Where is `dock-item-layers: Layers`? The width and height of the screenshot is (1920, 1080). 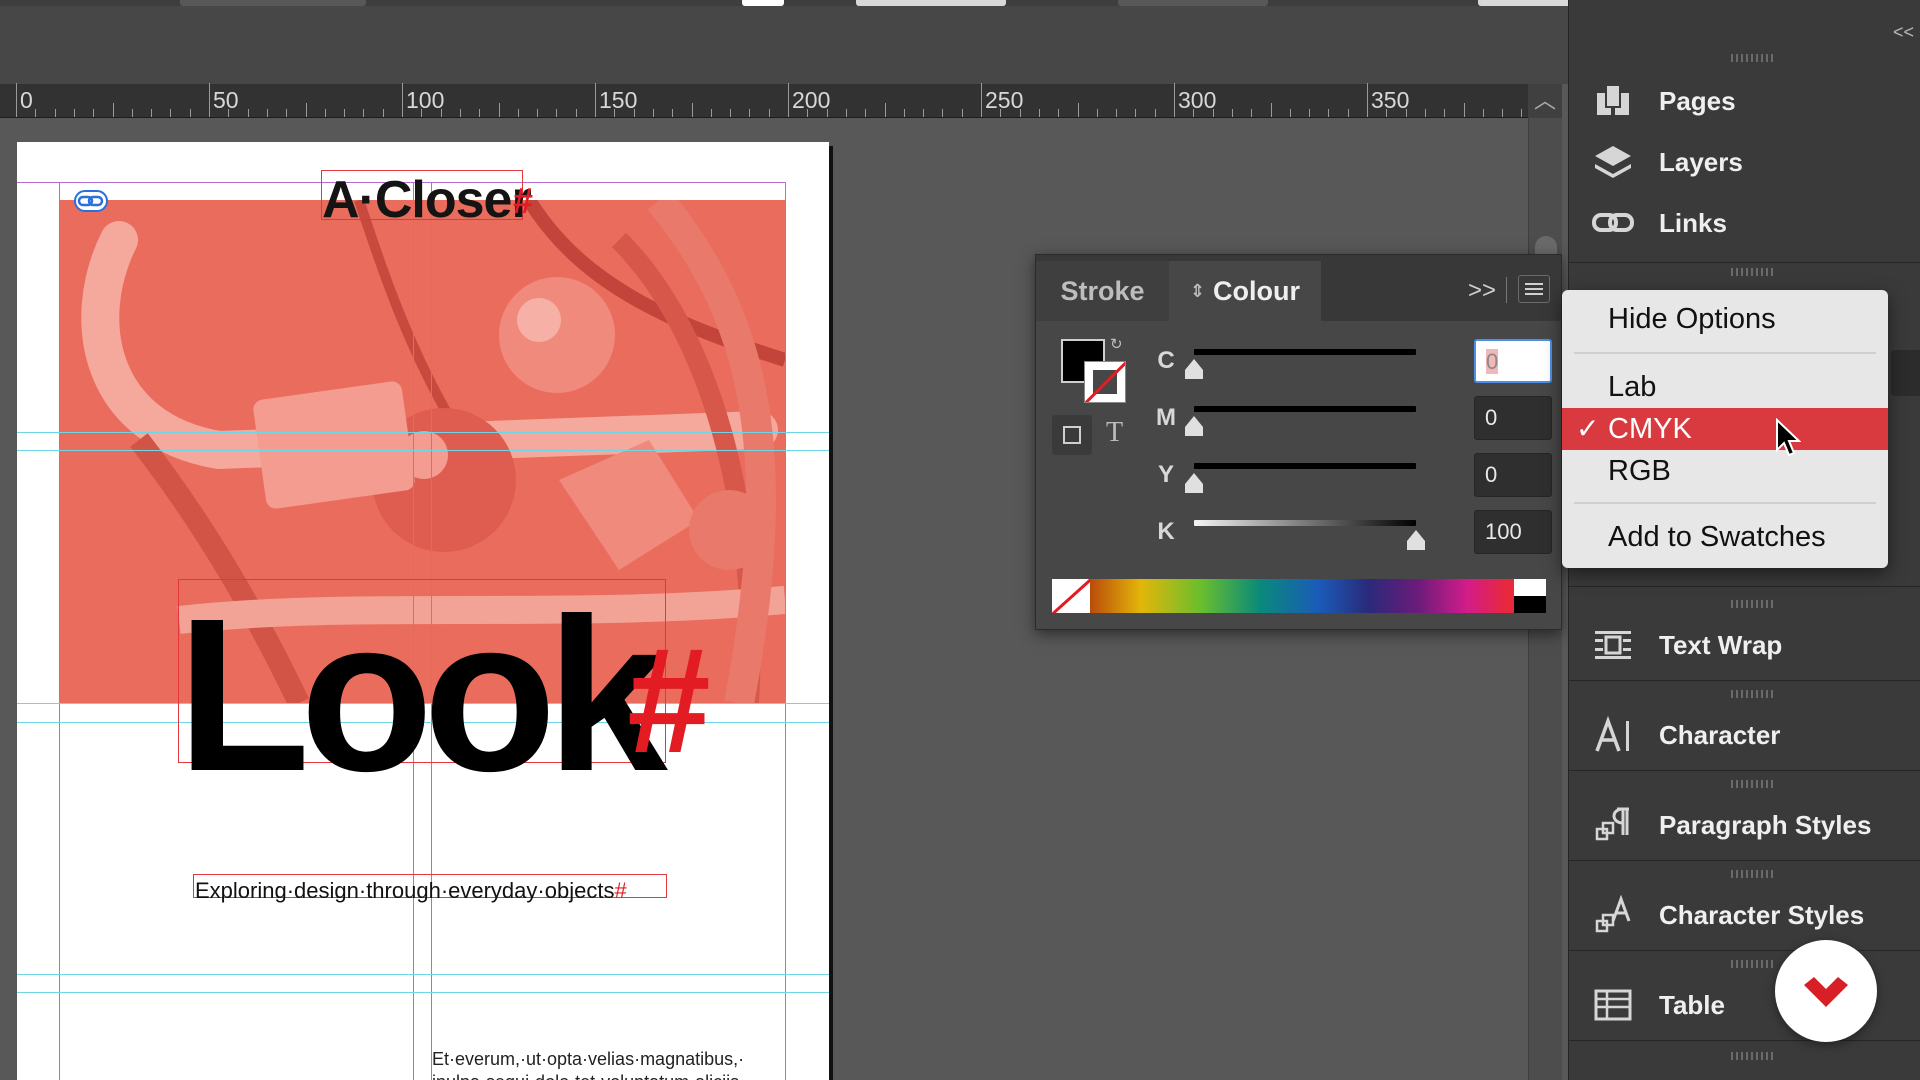 dock-item-layers: Layers is located at coordinates (1744, 162).